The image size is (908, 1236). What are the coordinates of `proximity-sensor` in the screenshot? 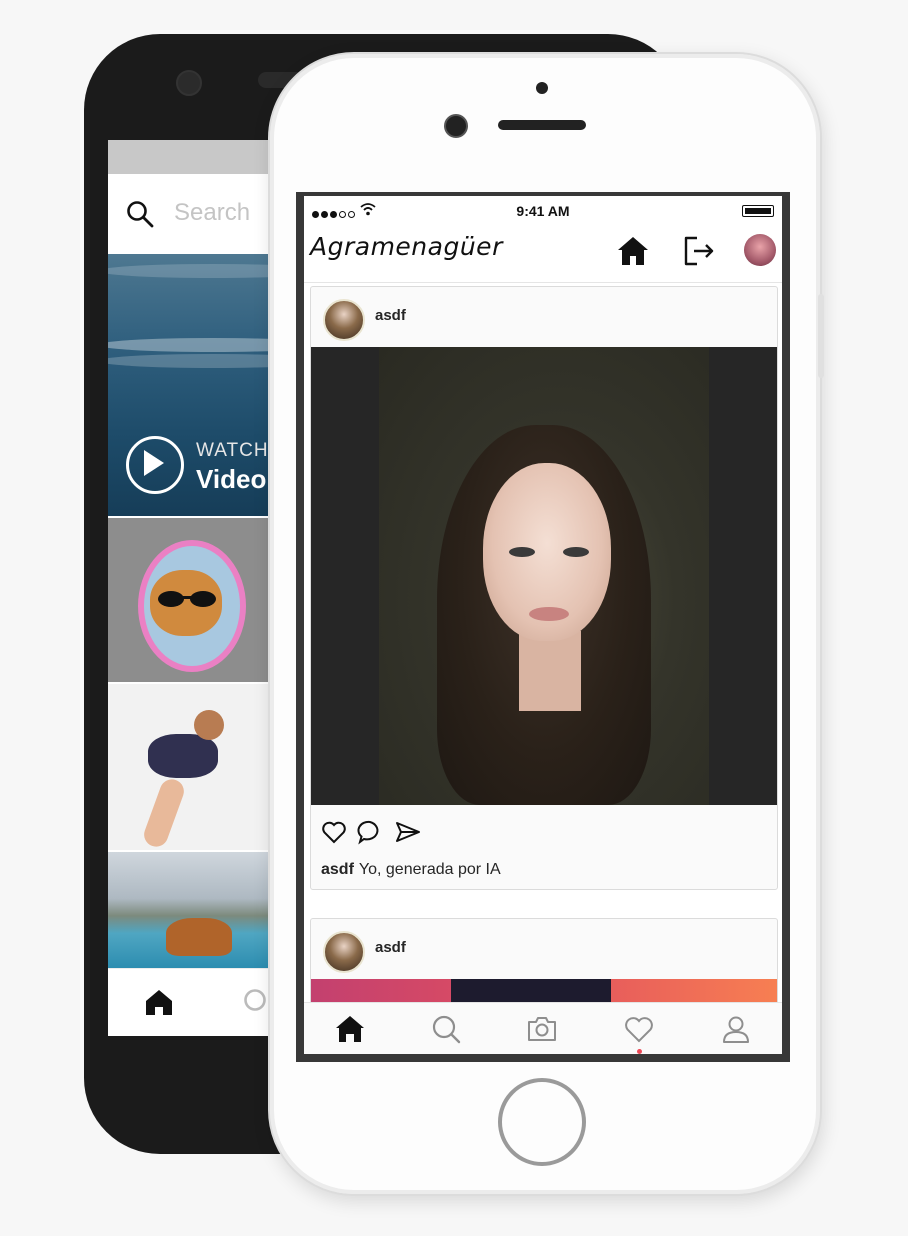 It's located at (542, 88).